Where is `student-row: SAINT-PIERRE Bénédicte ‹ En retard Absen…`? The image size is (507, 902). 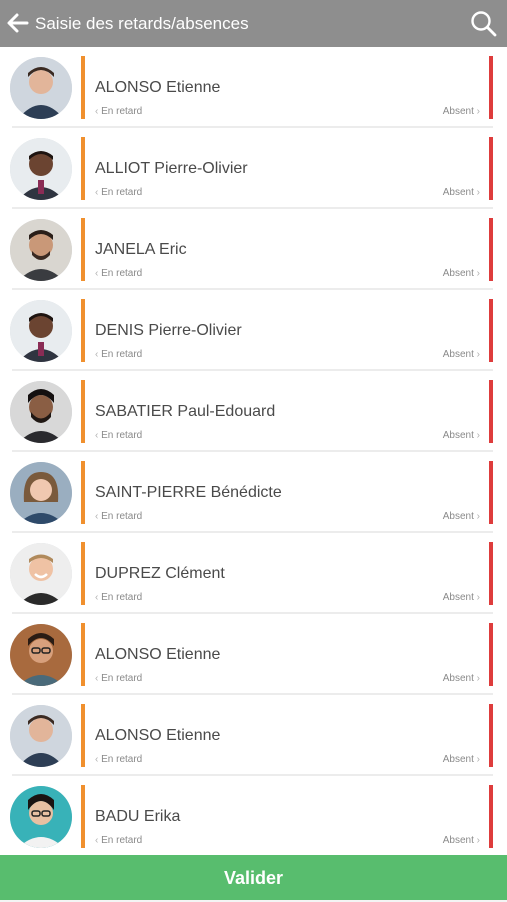
student-row: SAINT-PIERRE Bénédicte ‹ En retard Absen… is located at coordinates (253, 492).